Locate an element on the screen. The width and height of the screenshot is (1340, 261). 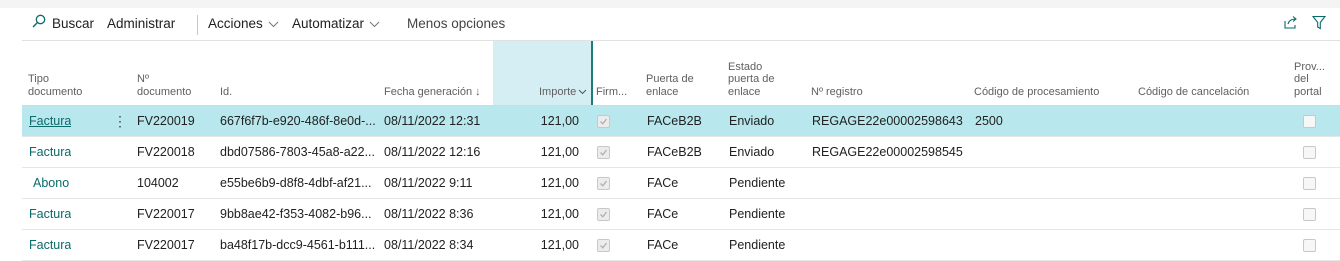
header-codigo-cancelacion: Código de cancelación is located at coordinates (1193, 92).